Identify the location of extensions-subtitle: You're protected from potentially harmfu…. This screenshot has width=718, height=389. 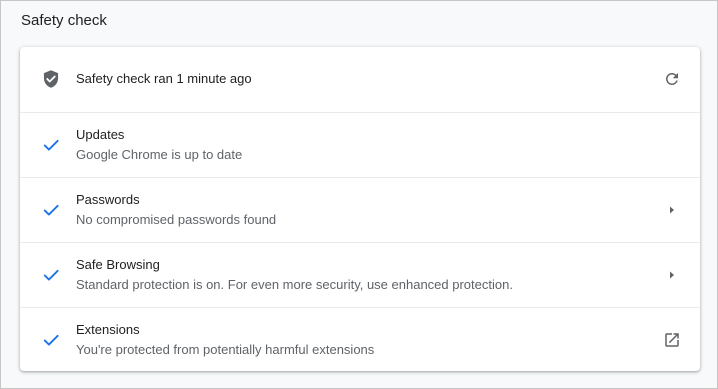
(225, 349).